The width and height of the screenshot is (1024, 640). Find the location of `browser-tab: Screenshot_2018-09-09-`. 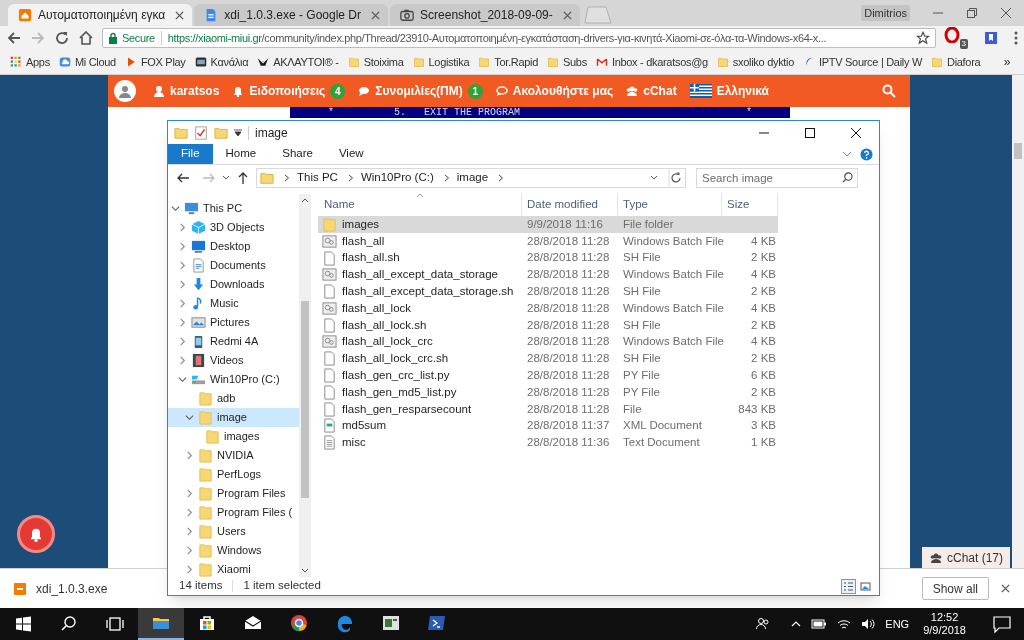

browser-tab: Screenshot_2018-09-09- is located at coordinates (485, 15).